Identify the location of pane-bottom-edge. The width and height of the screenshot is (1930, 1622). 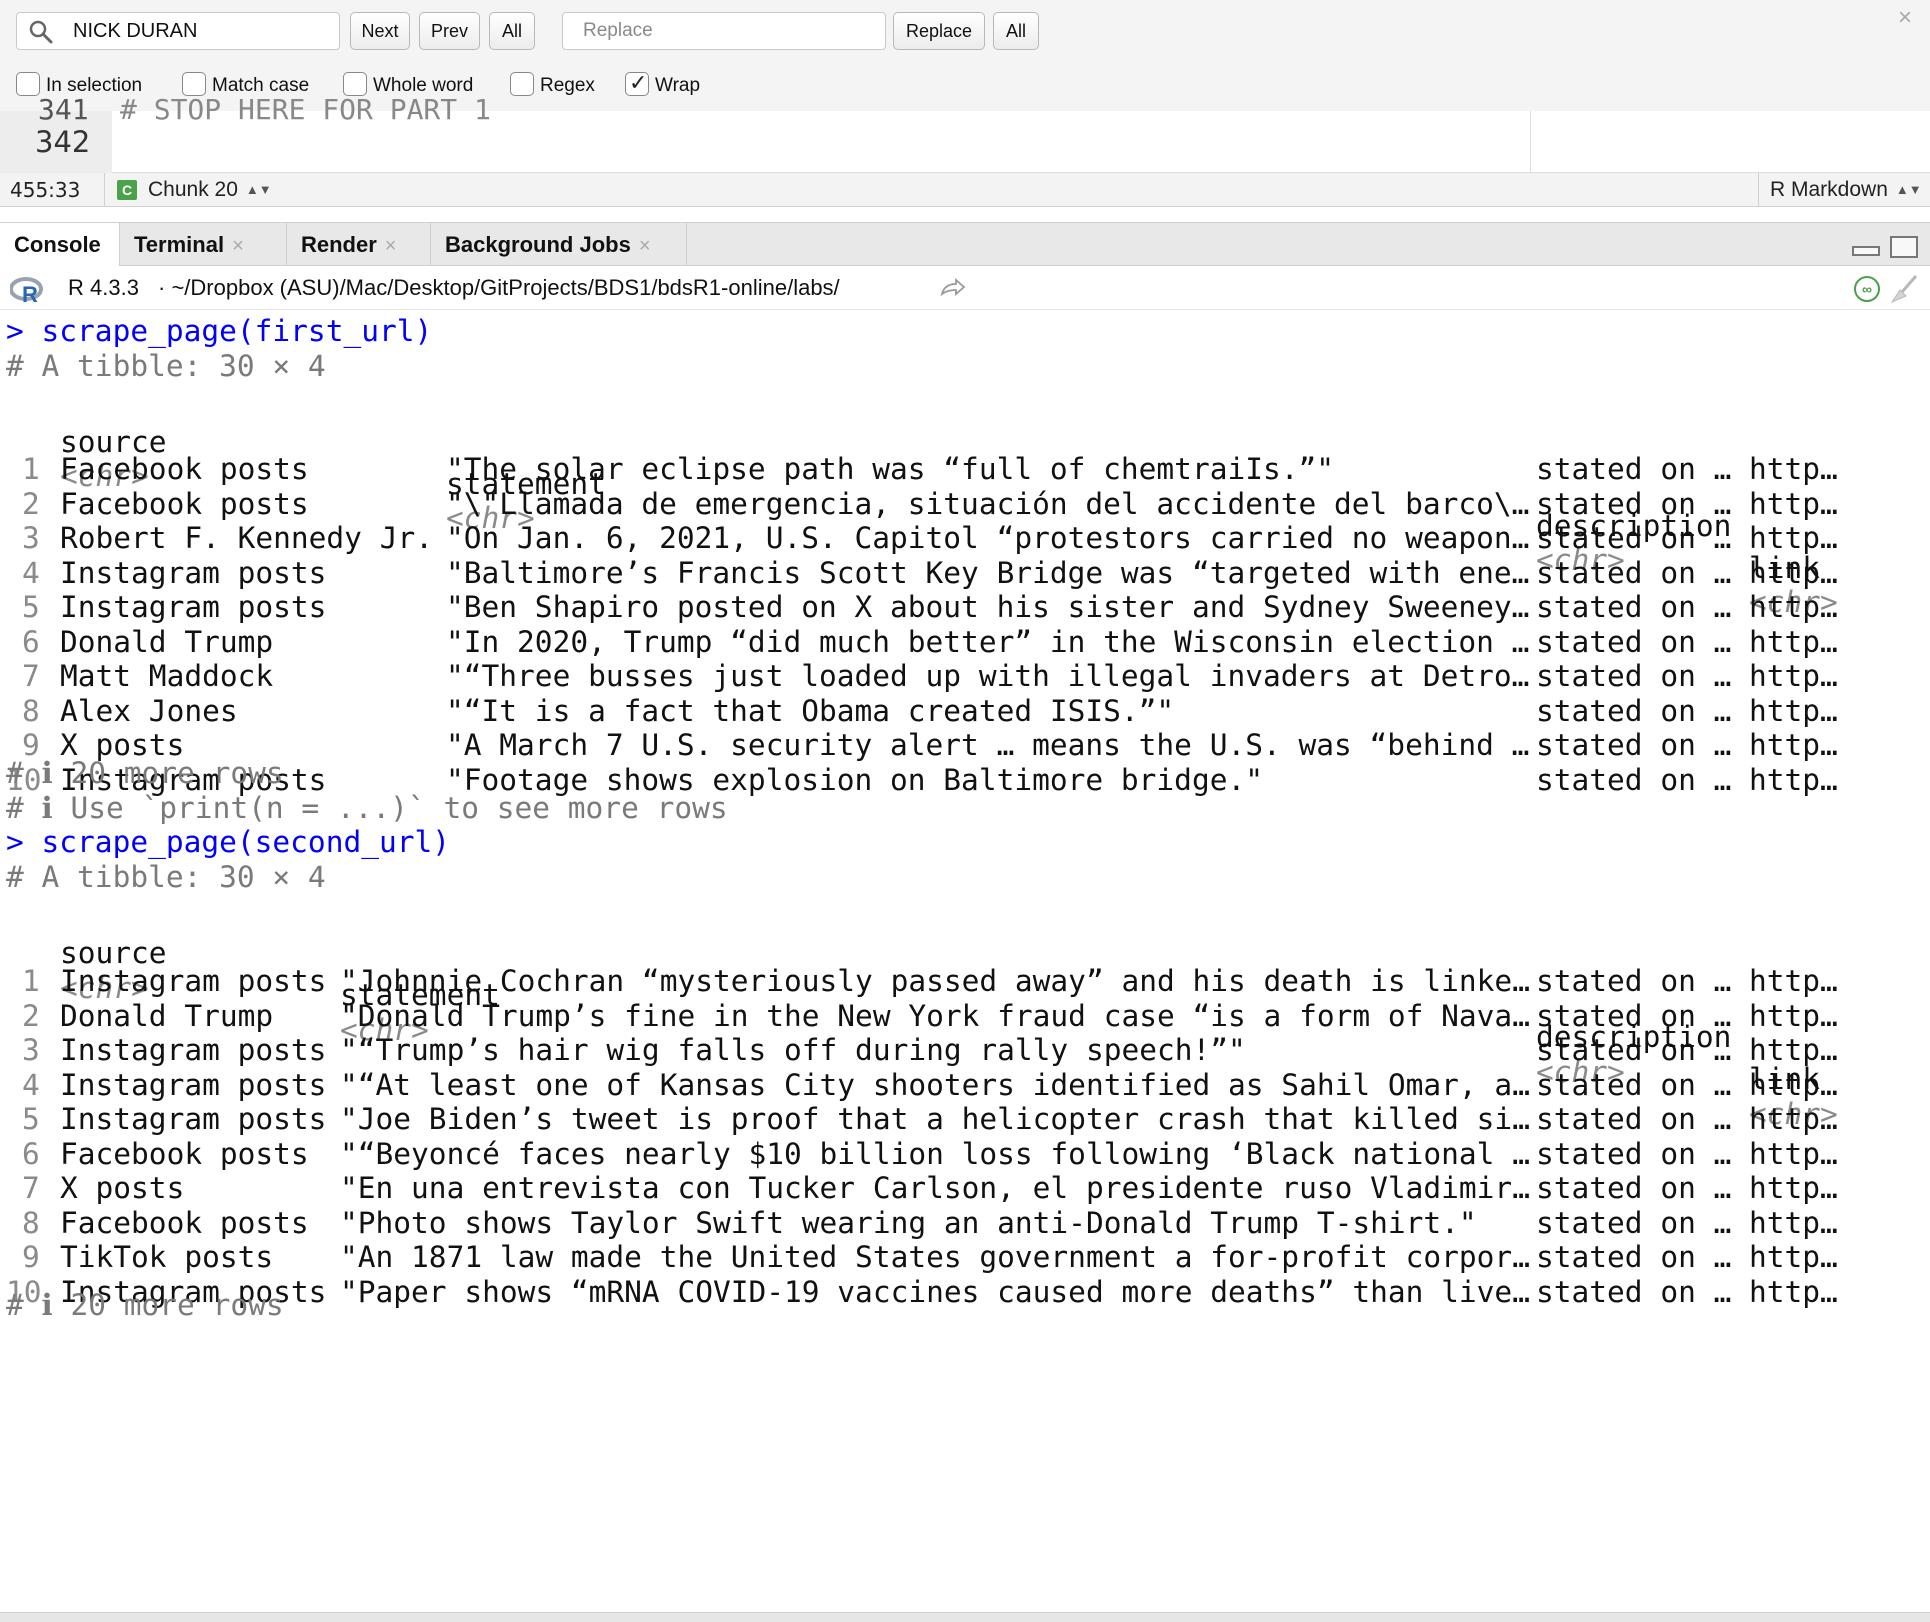
(965, 1617).